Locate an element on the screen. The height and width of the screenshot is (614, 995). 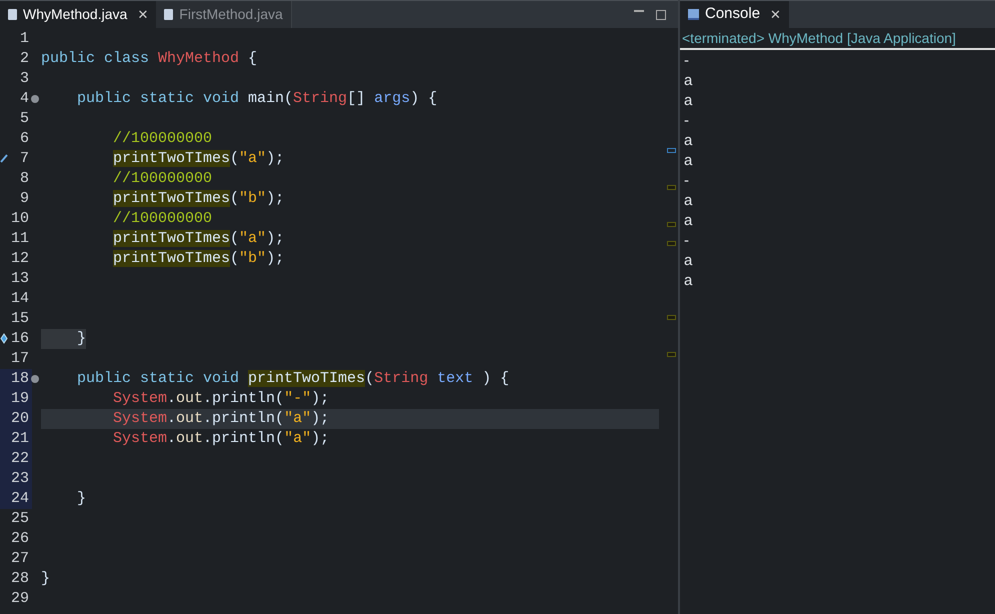
file-tab: WhyMethod.java ✕ is located at coordinates (78, 14).